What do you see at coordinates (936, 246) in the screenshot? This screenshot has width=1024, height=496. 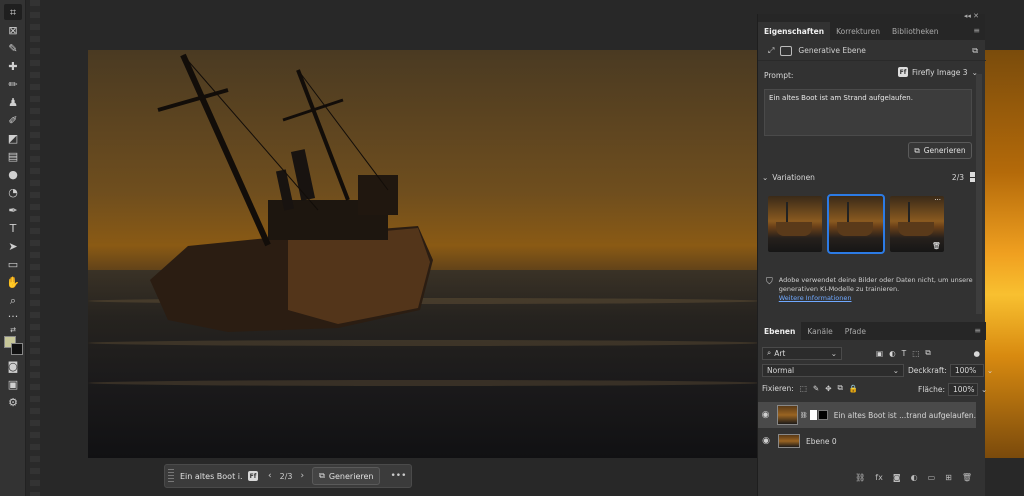 I see `trash-icon: 🗑` at bounding box center [936, 246].